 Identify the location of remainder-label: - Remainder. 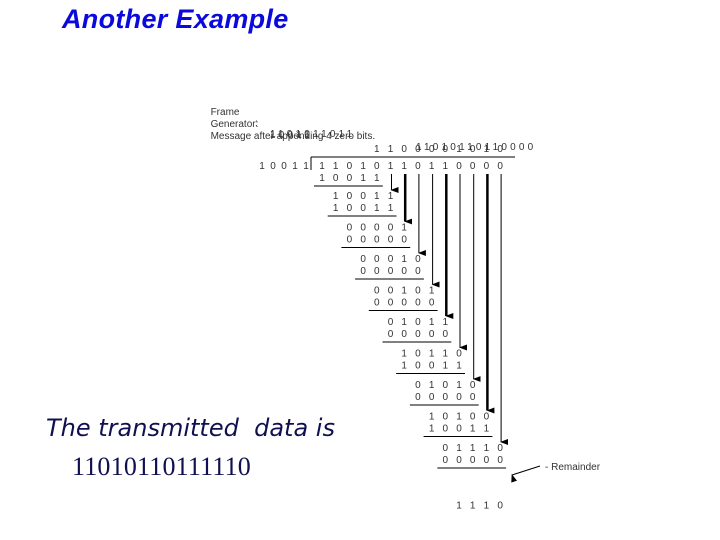
(573, 467).